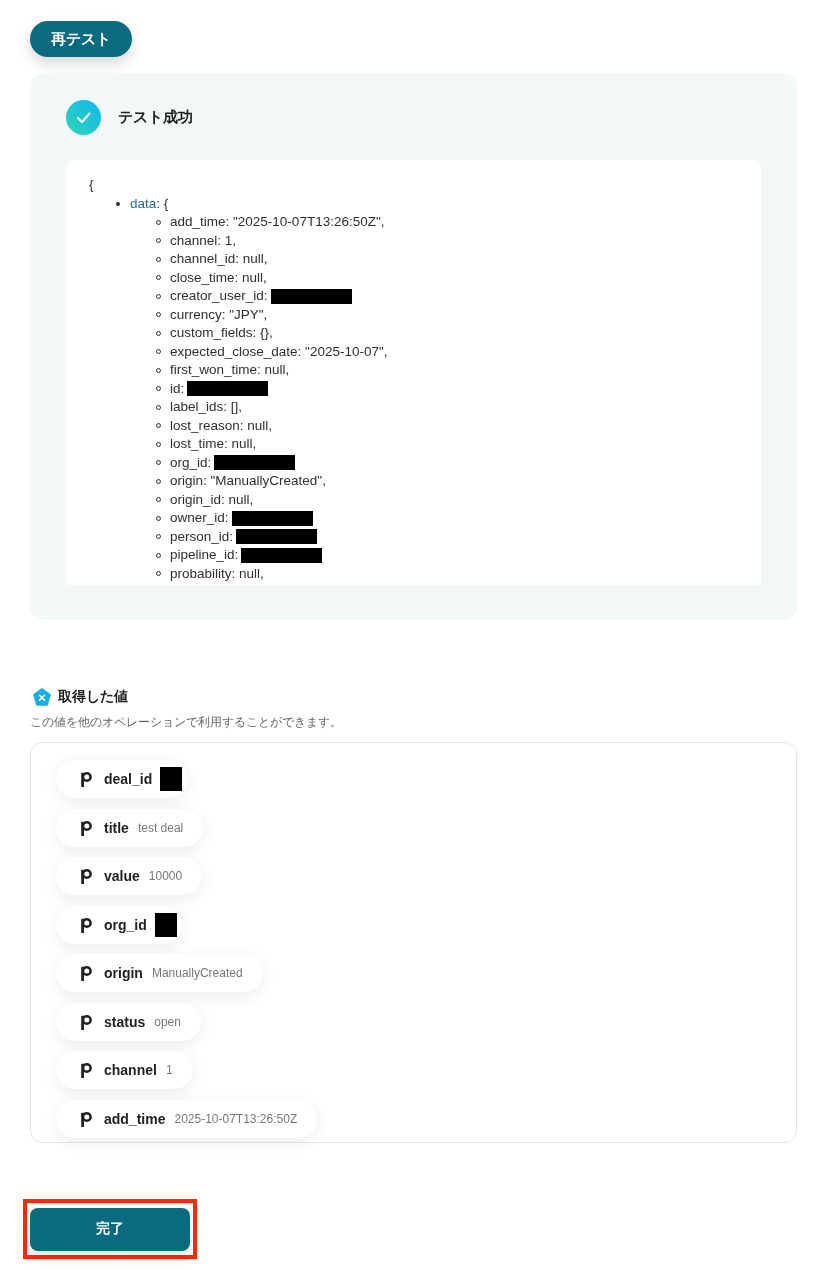 The height and width of the screenshot is (1270, 830). I want to click on code-line: person_id:, so click(202, 536).